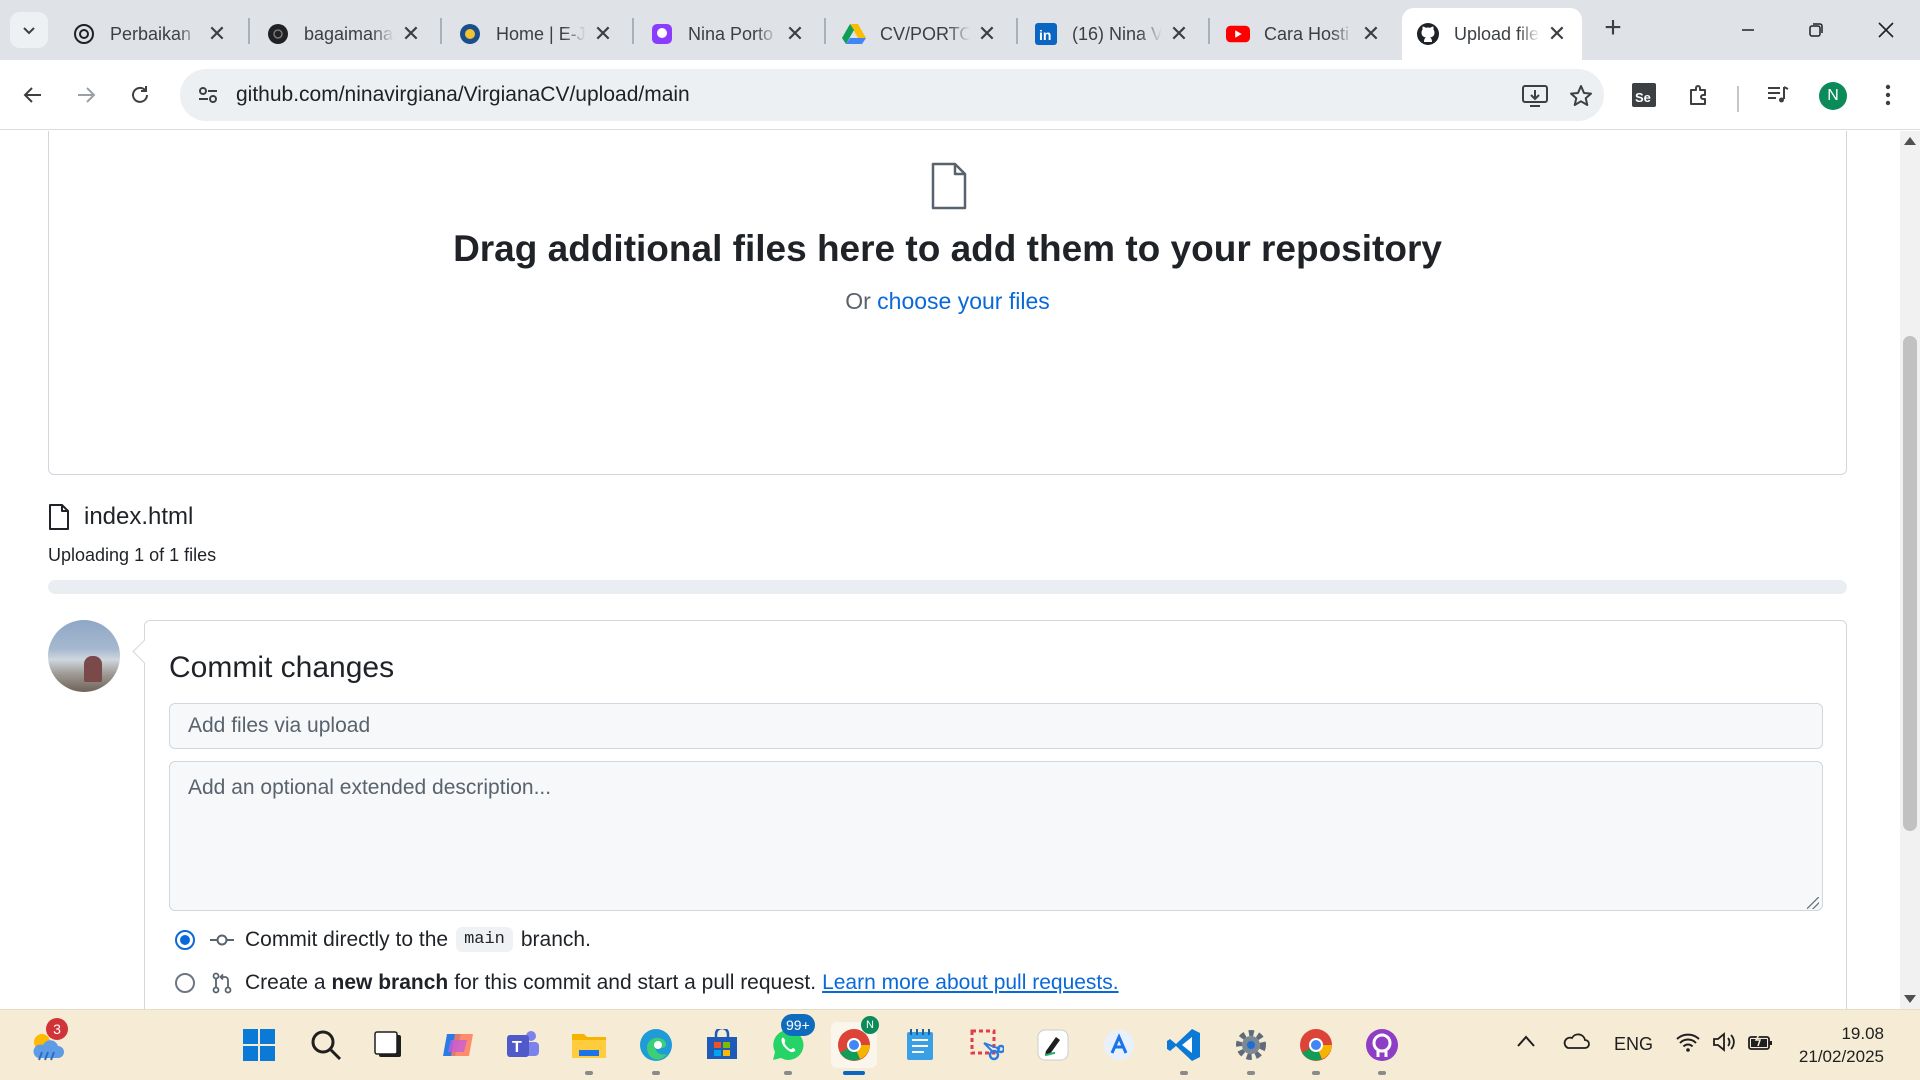  I want to click on browser-menu-button, so click(1888, 95).